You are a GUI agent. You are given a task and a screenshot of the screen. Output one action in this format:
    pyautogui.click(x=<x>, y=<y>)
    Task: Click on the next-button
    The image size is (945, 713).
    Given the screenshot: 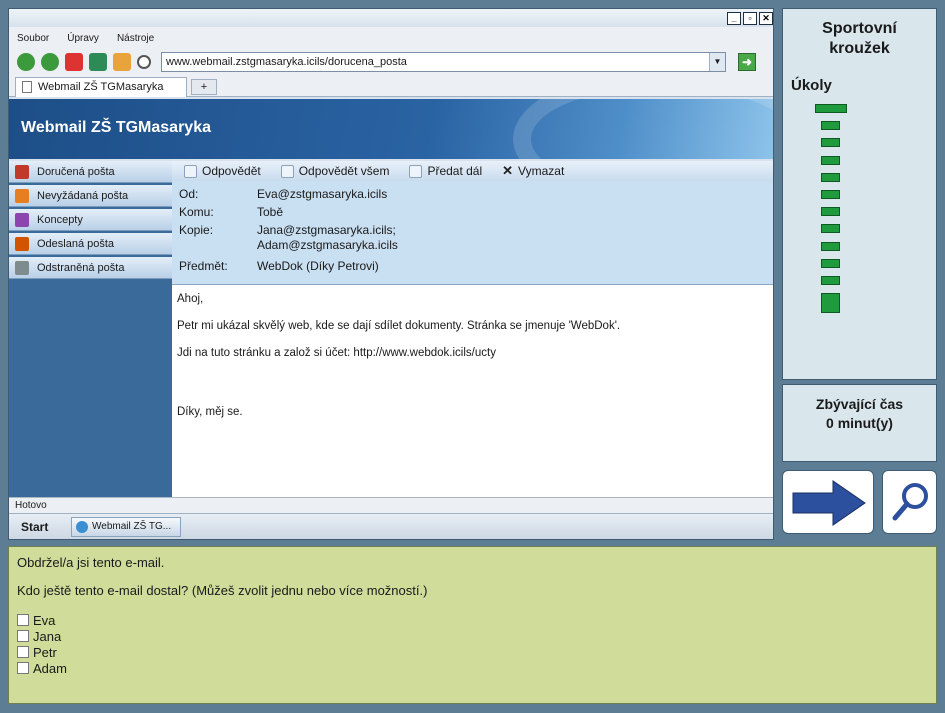 What is the action you would take?
    pyautogui.click(x=828, y=502)
    